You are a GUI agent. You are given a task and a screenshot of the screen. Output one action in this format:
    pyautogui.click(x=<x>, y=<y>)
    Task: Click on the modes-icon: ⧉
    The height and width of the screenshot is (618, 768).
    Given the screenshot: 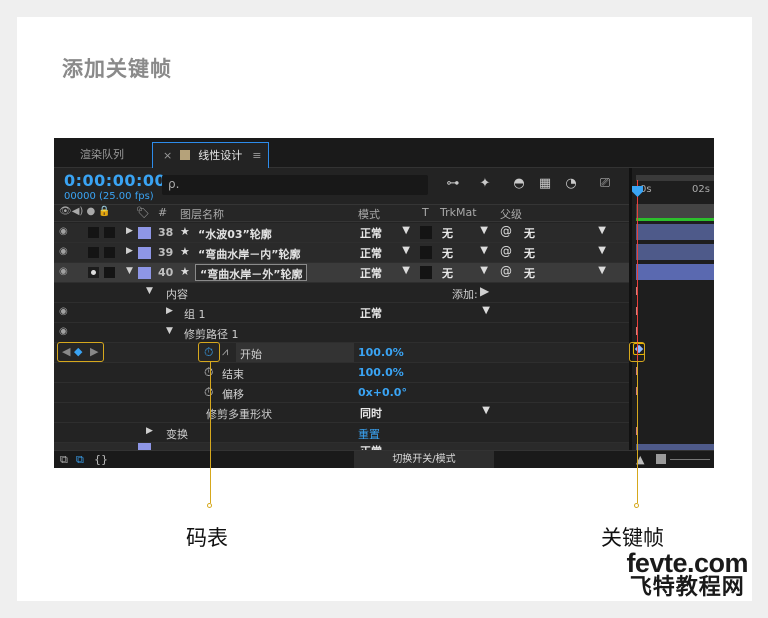 What is the action you would take?
    pyautogui.click(x=80, y=460)
    